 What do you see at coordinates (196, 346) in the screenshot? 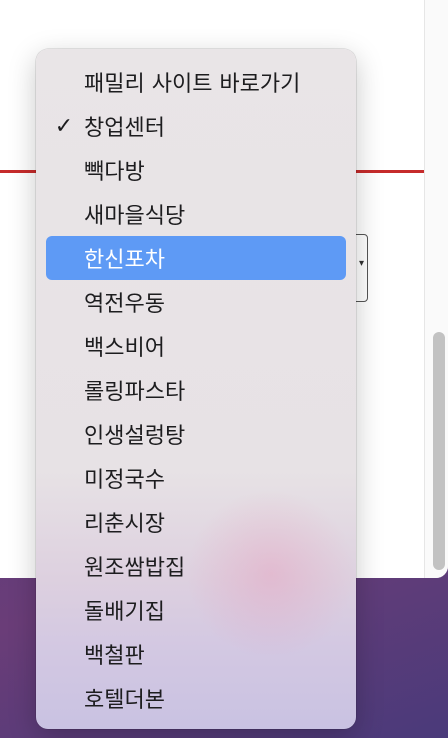
I see `dropdown-option: 백스비어` at bounding box center [196, 346].